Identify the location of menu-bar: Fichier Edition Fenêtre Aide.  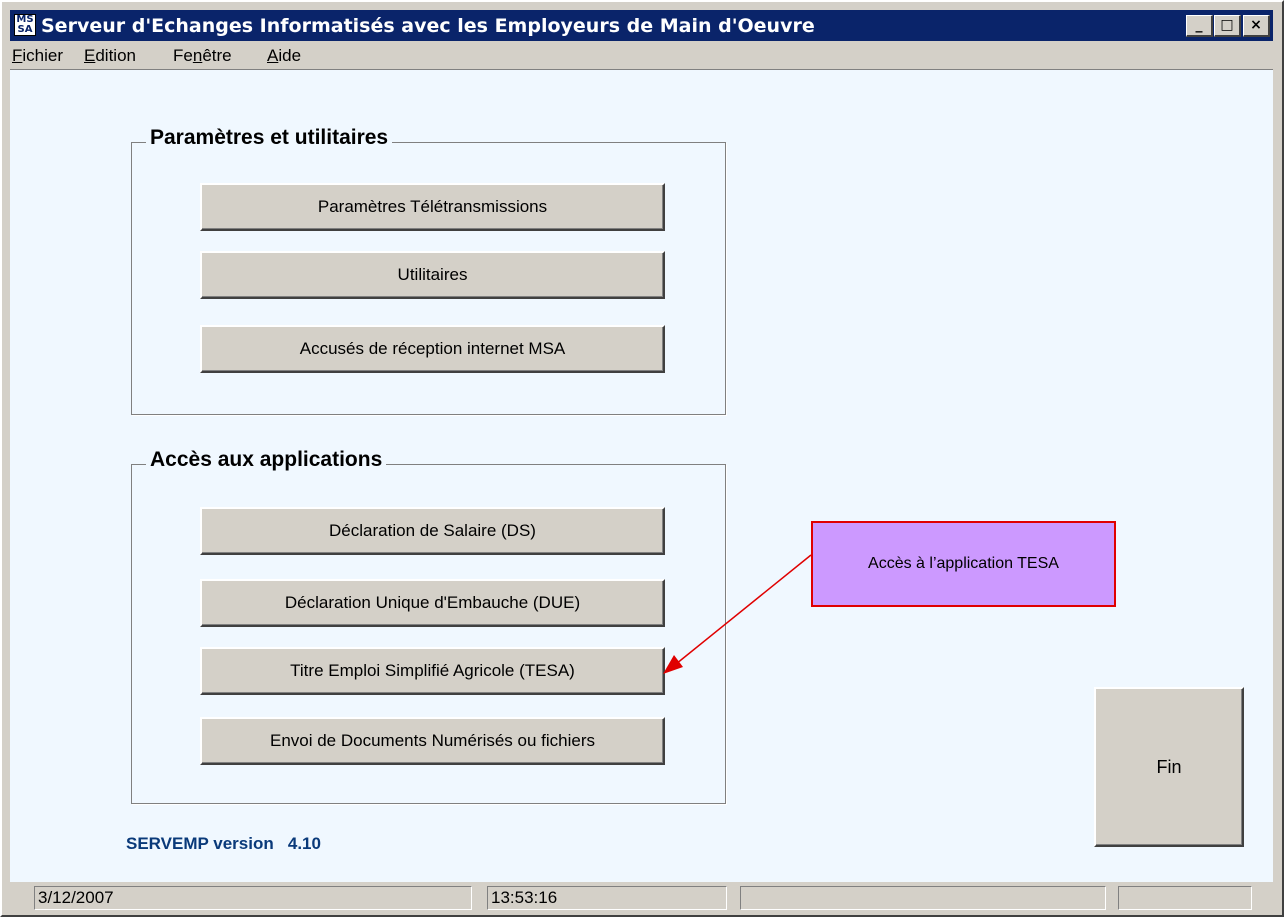
(641, 55).